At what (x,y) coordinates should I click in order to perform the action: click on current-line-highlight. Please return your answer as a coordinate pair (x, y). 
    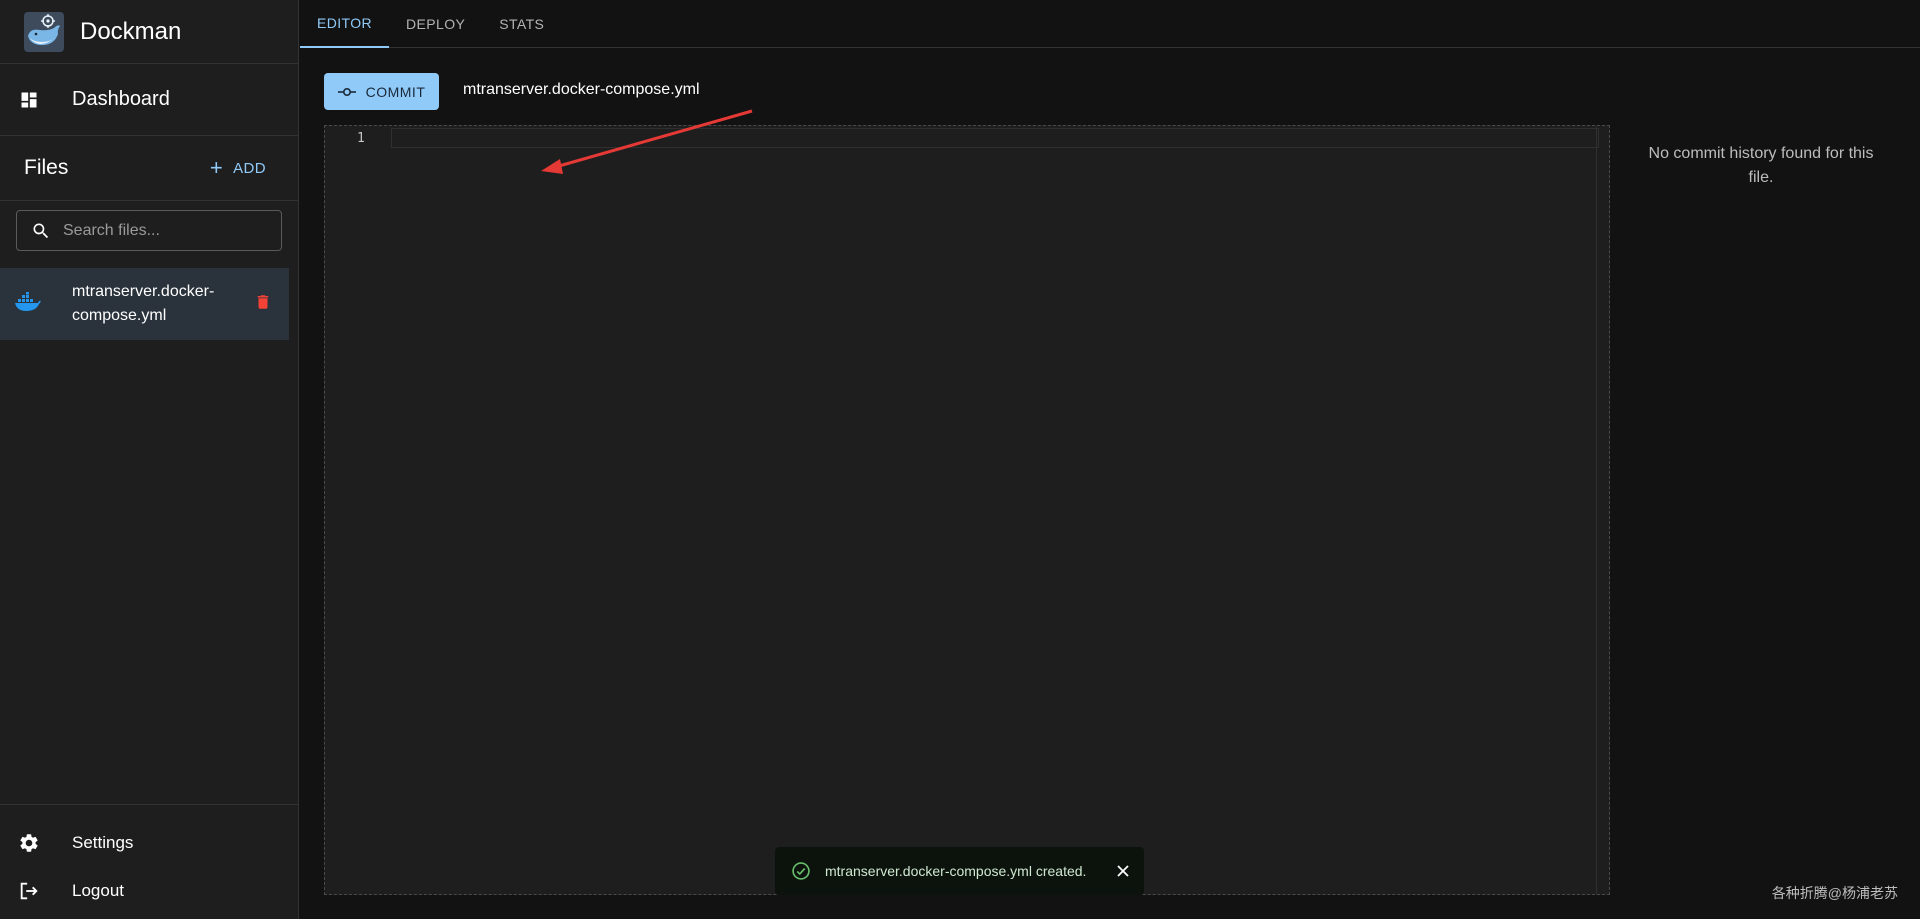
    Looking at the image, I should click on (995, 138).